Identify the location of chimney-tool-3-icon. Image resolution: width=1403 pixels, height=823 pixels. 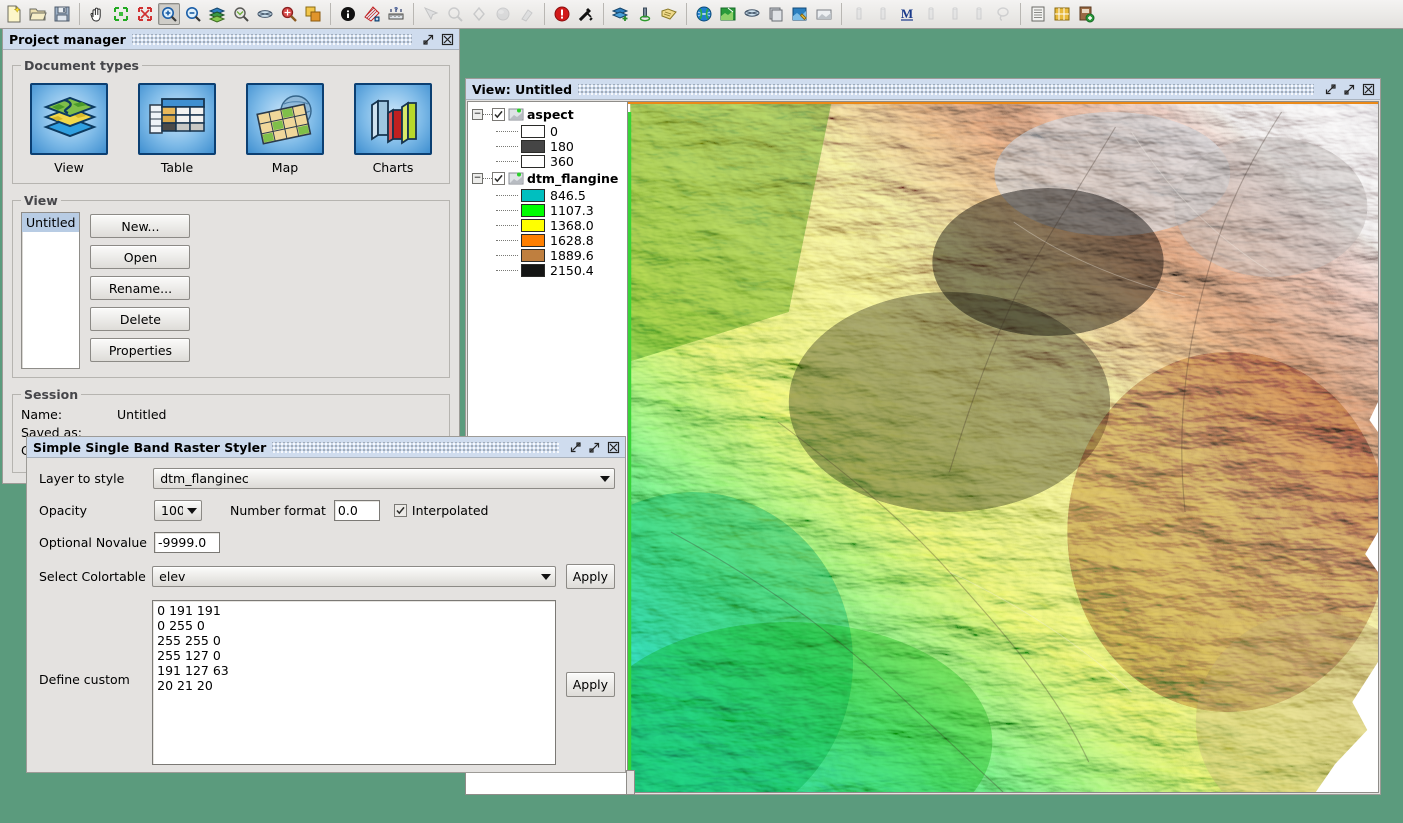
(931, 14).